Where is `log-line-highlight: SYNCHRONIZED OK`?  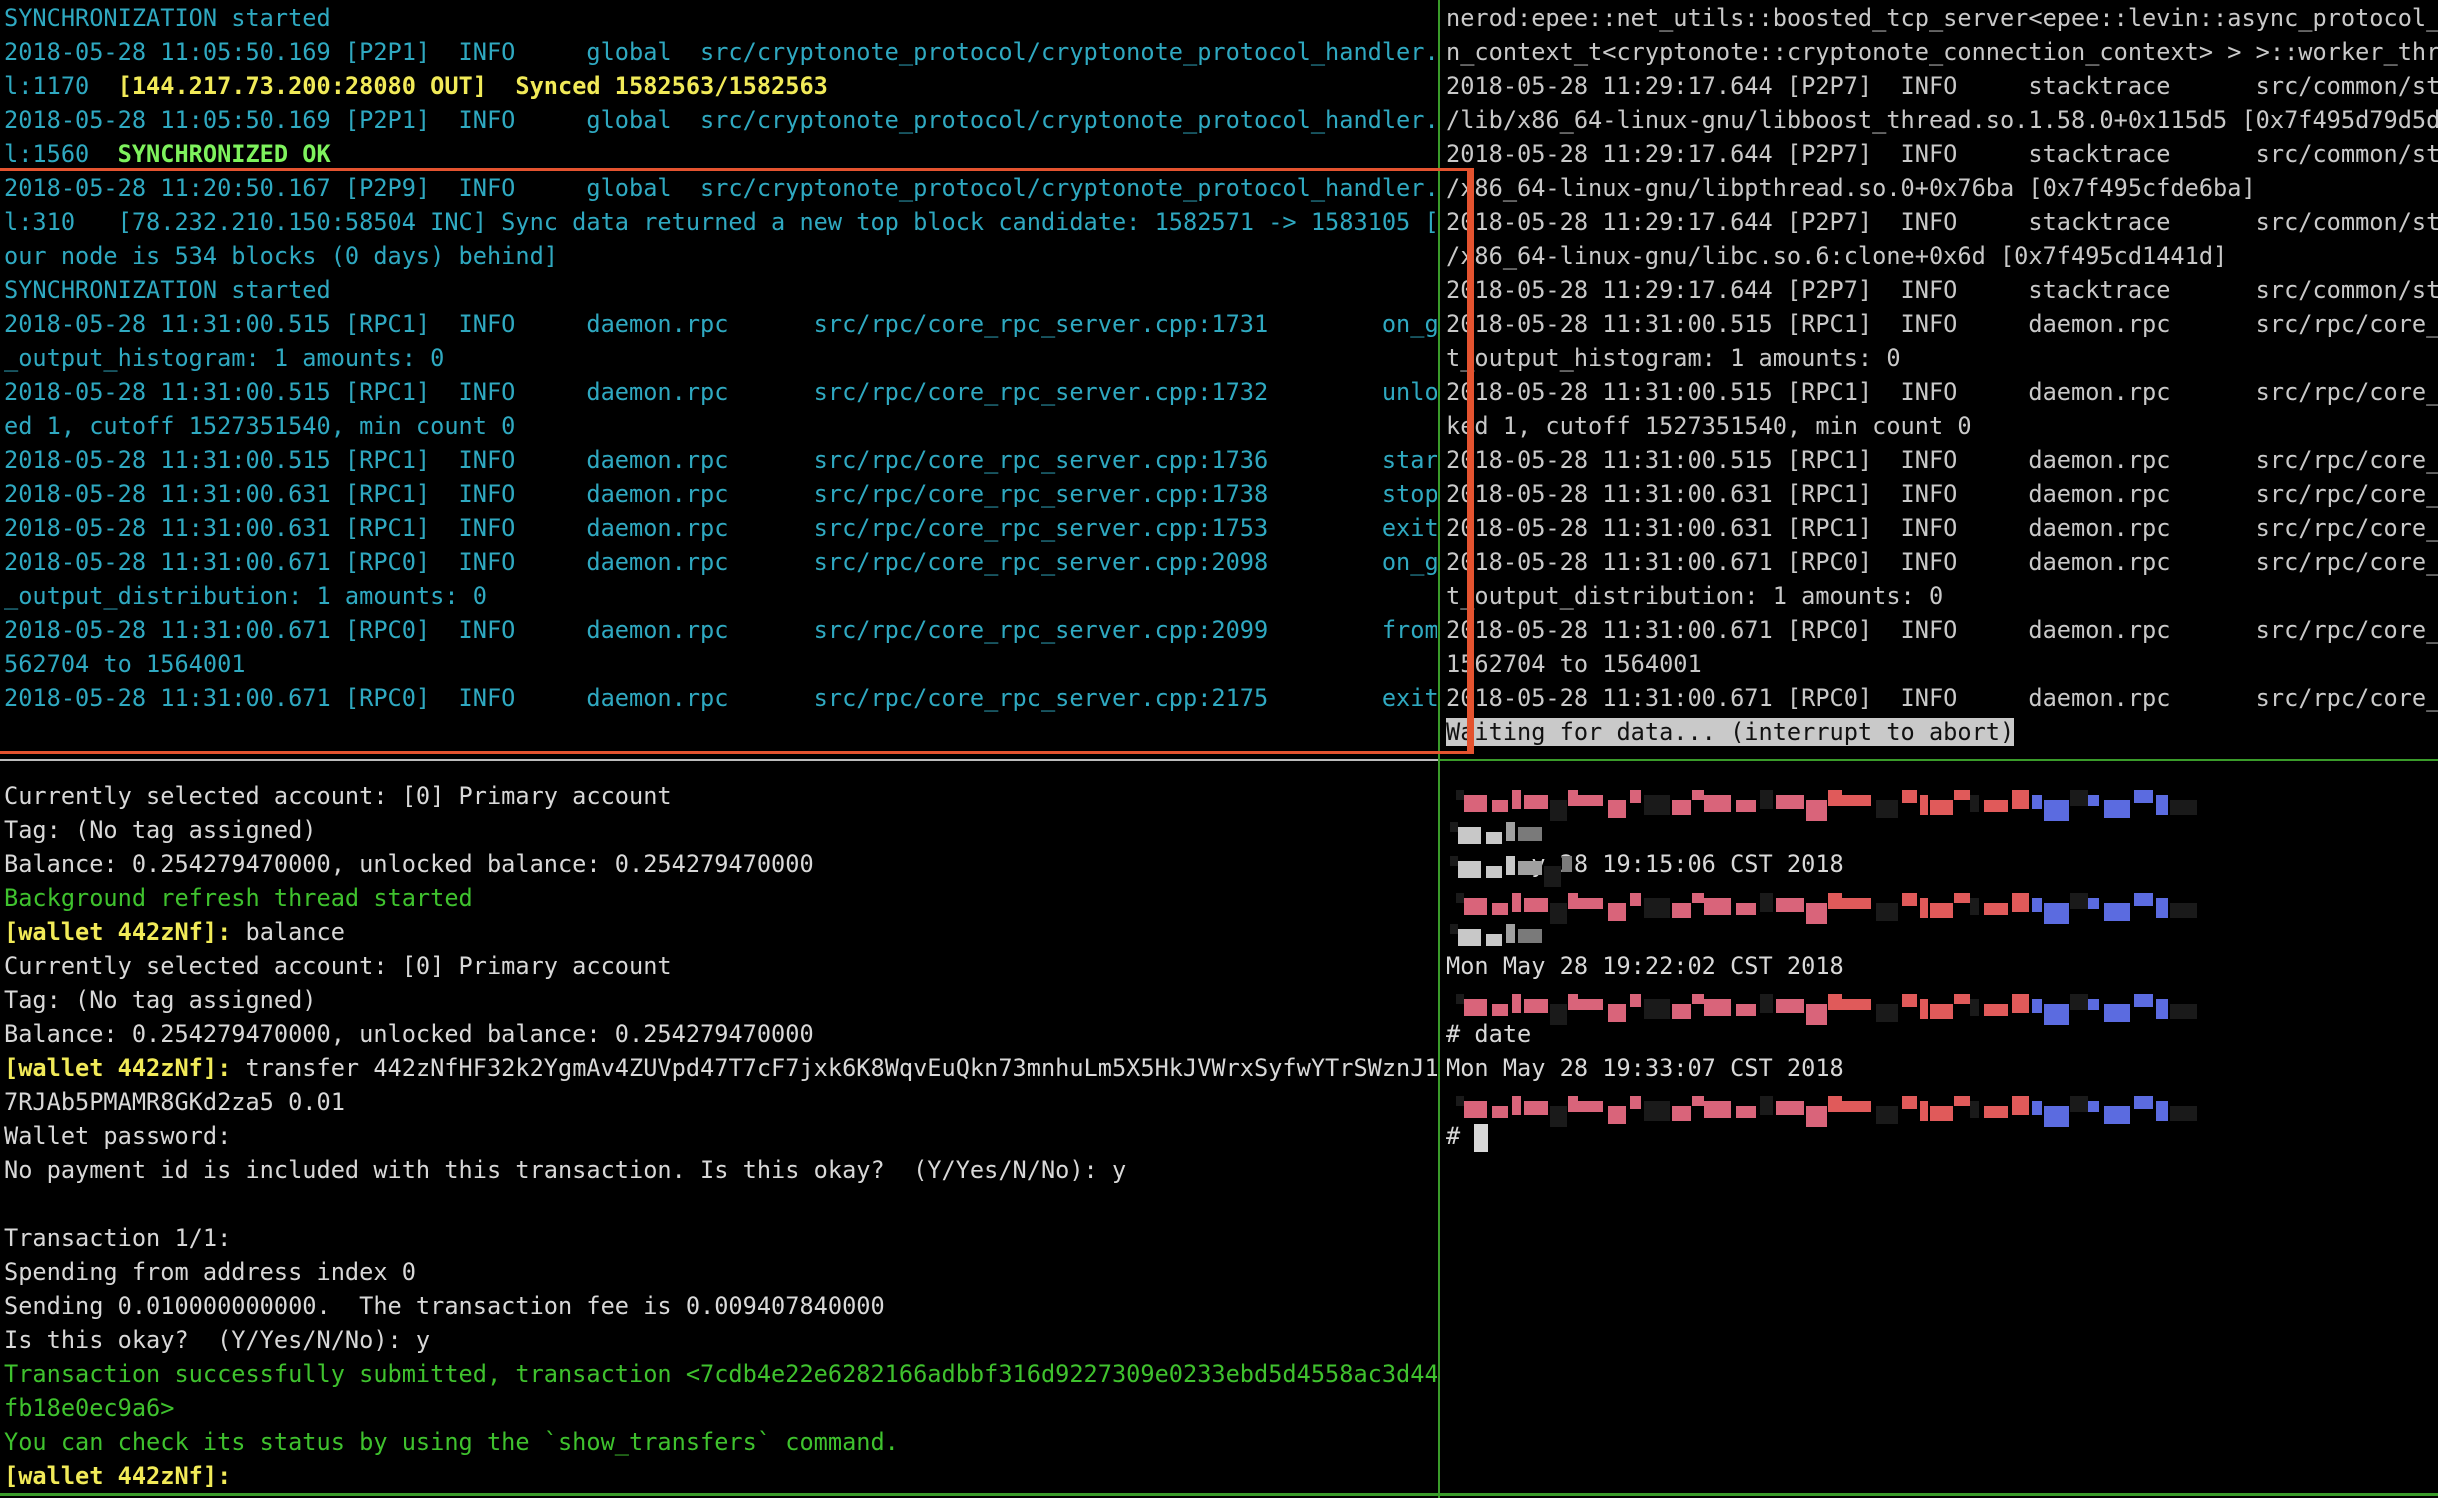
log-line-highlight: SYNCHRONIZED OK is located at coordinates (224, 154).